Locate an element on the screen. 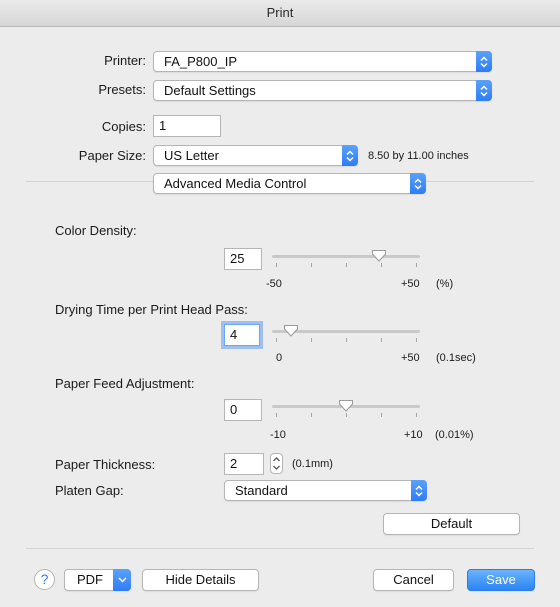  default-button: Default is located at coordinates (451, 524).